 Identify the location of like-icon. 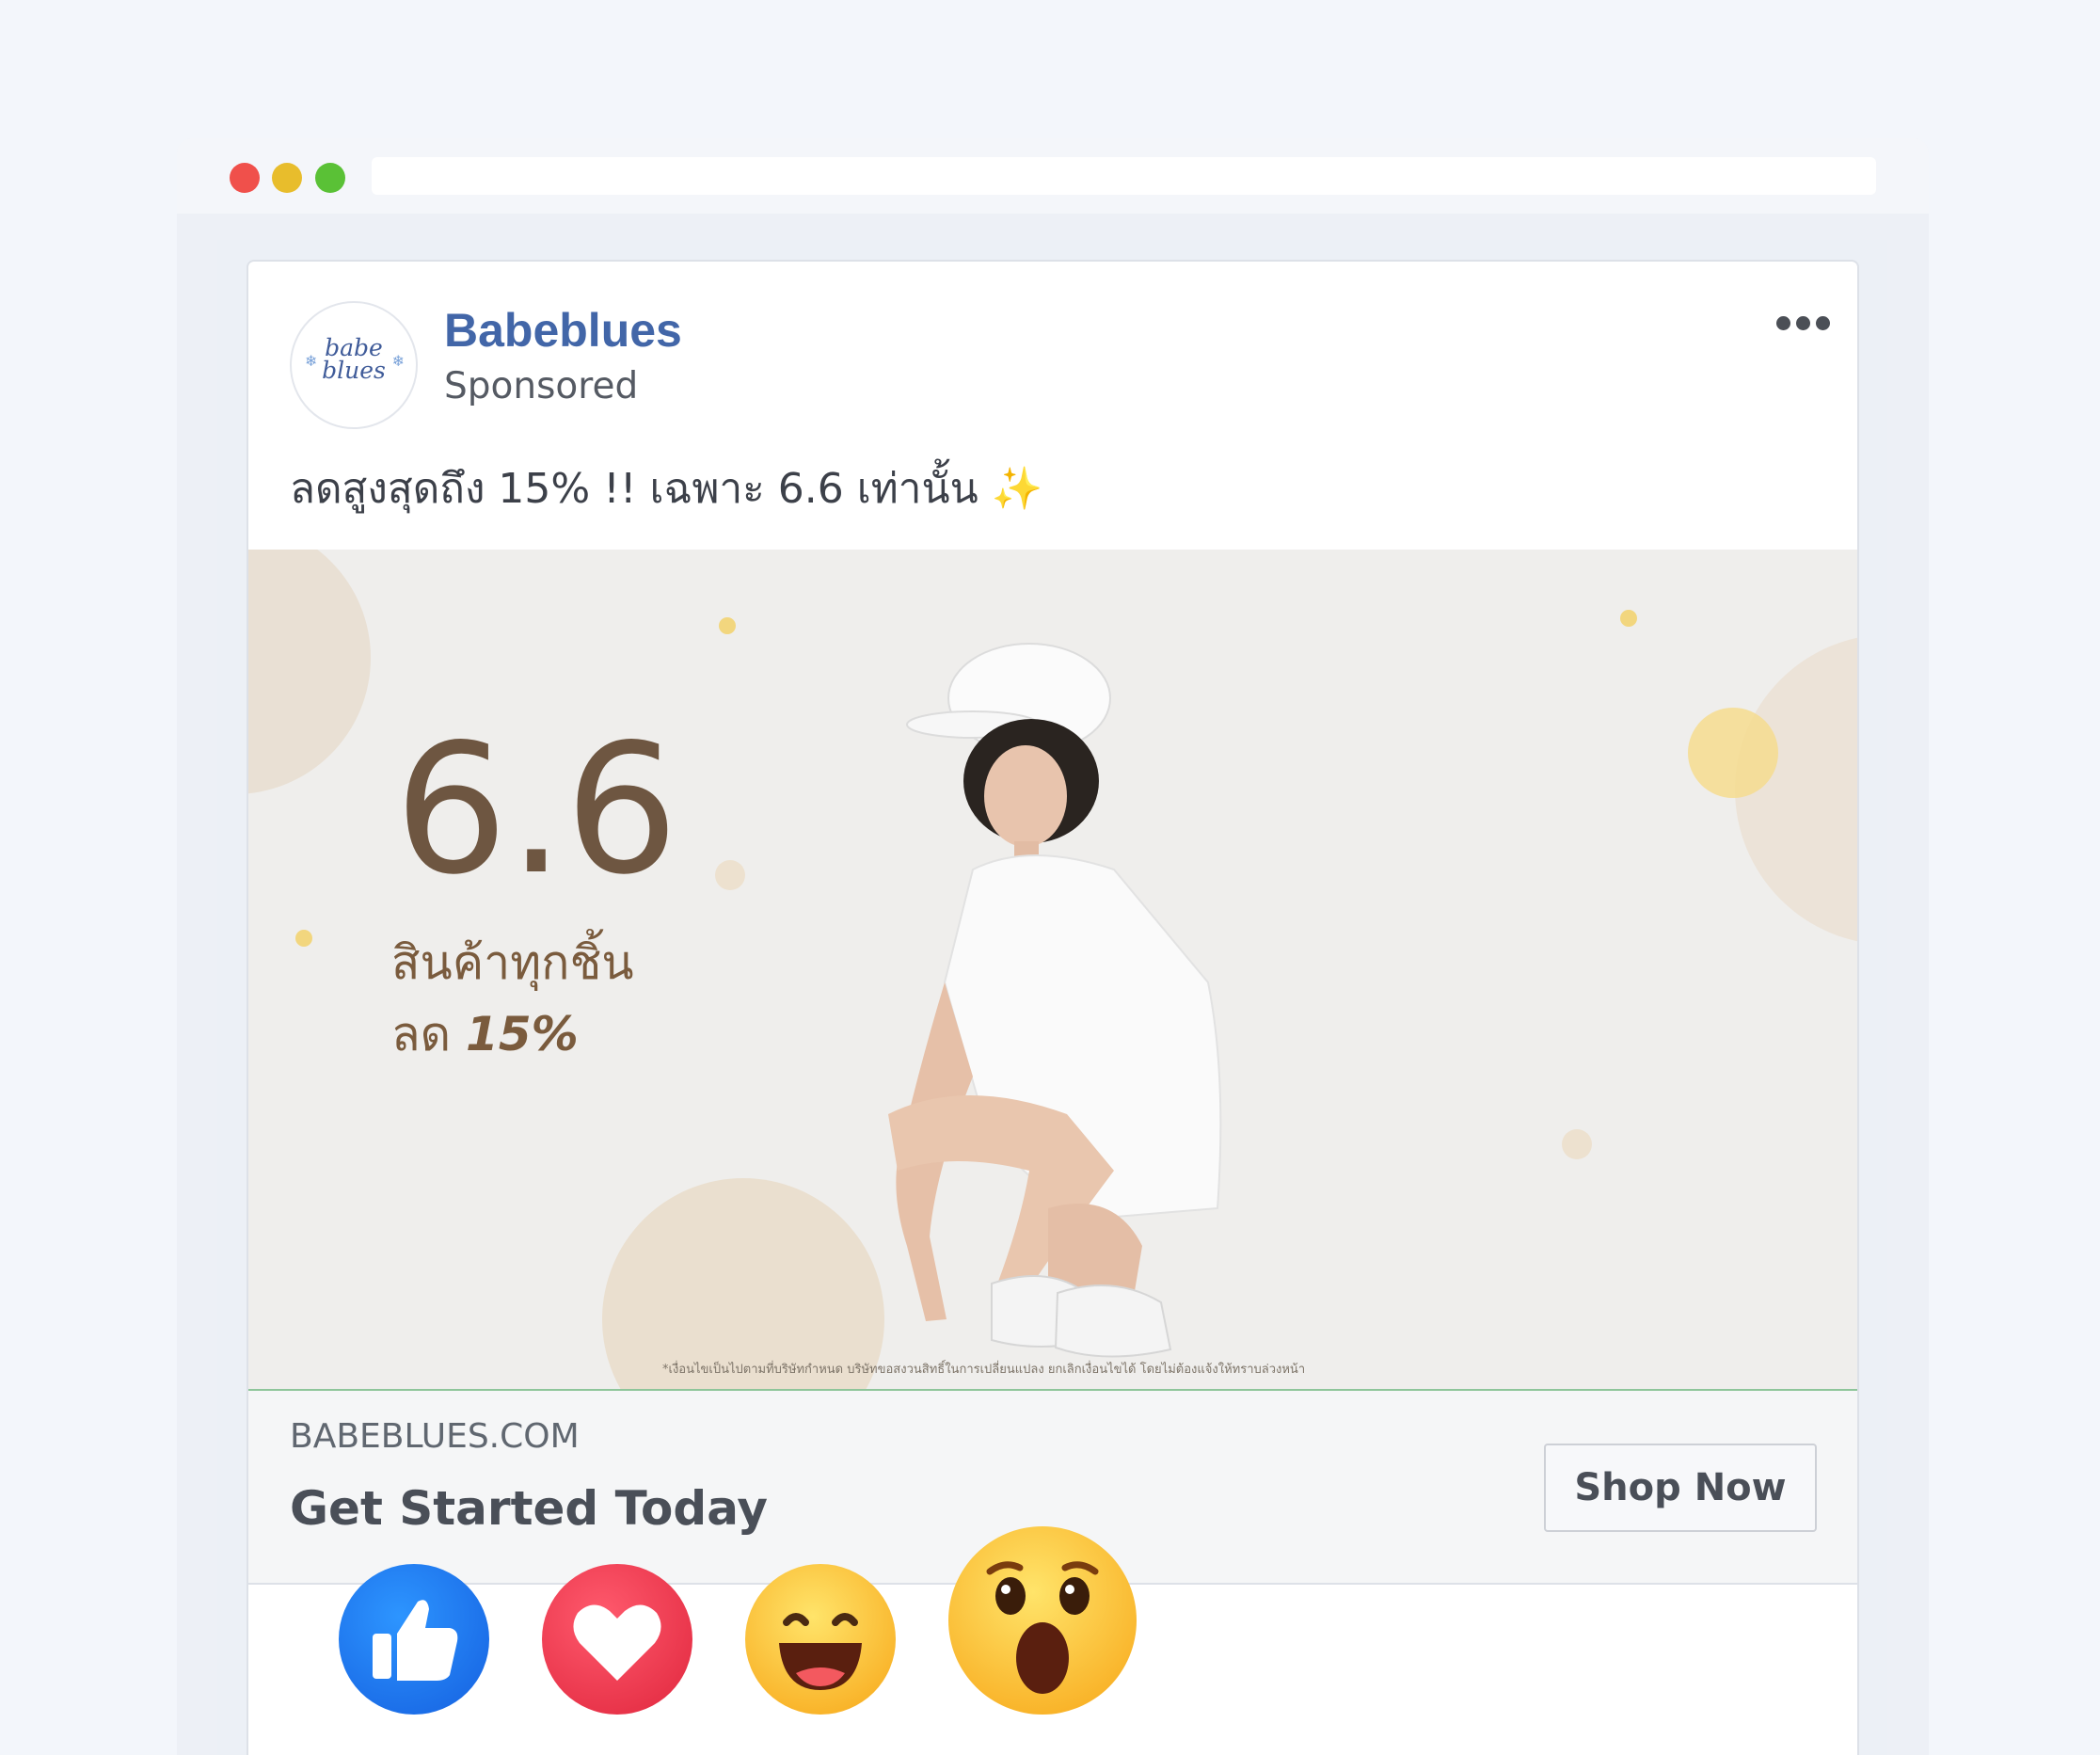
(414, 1639).